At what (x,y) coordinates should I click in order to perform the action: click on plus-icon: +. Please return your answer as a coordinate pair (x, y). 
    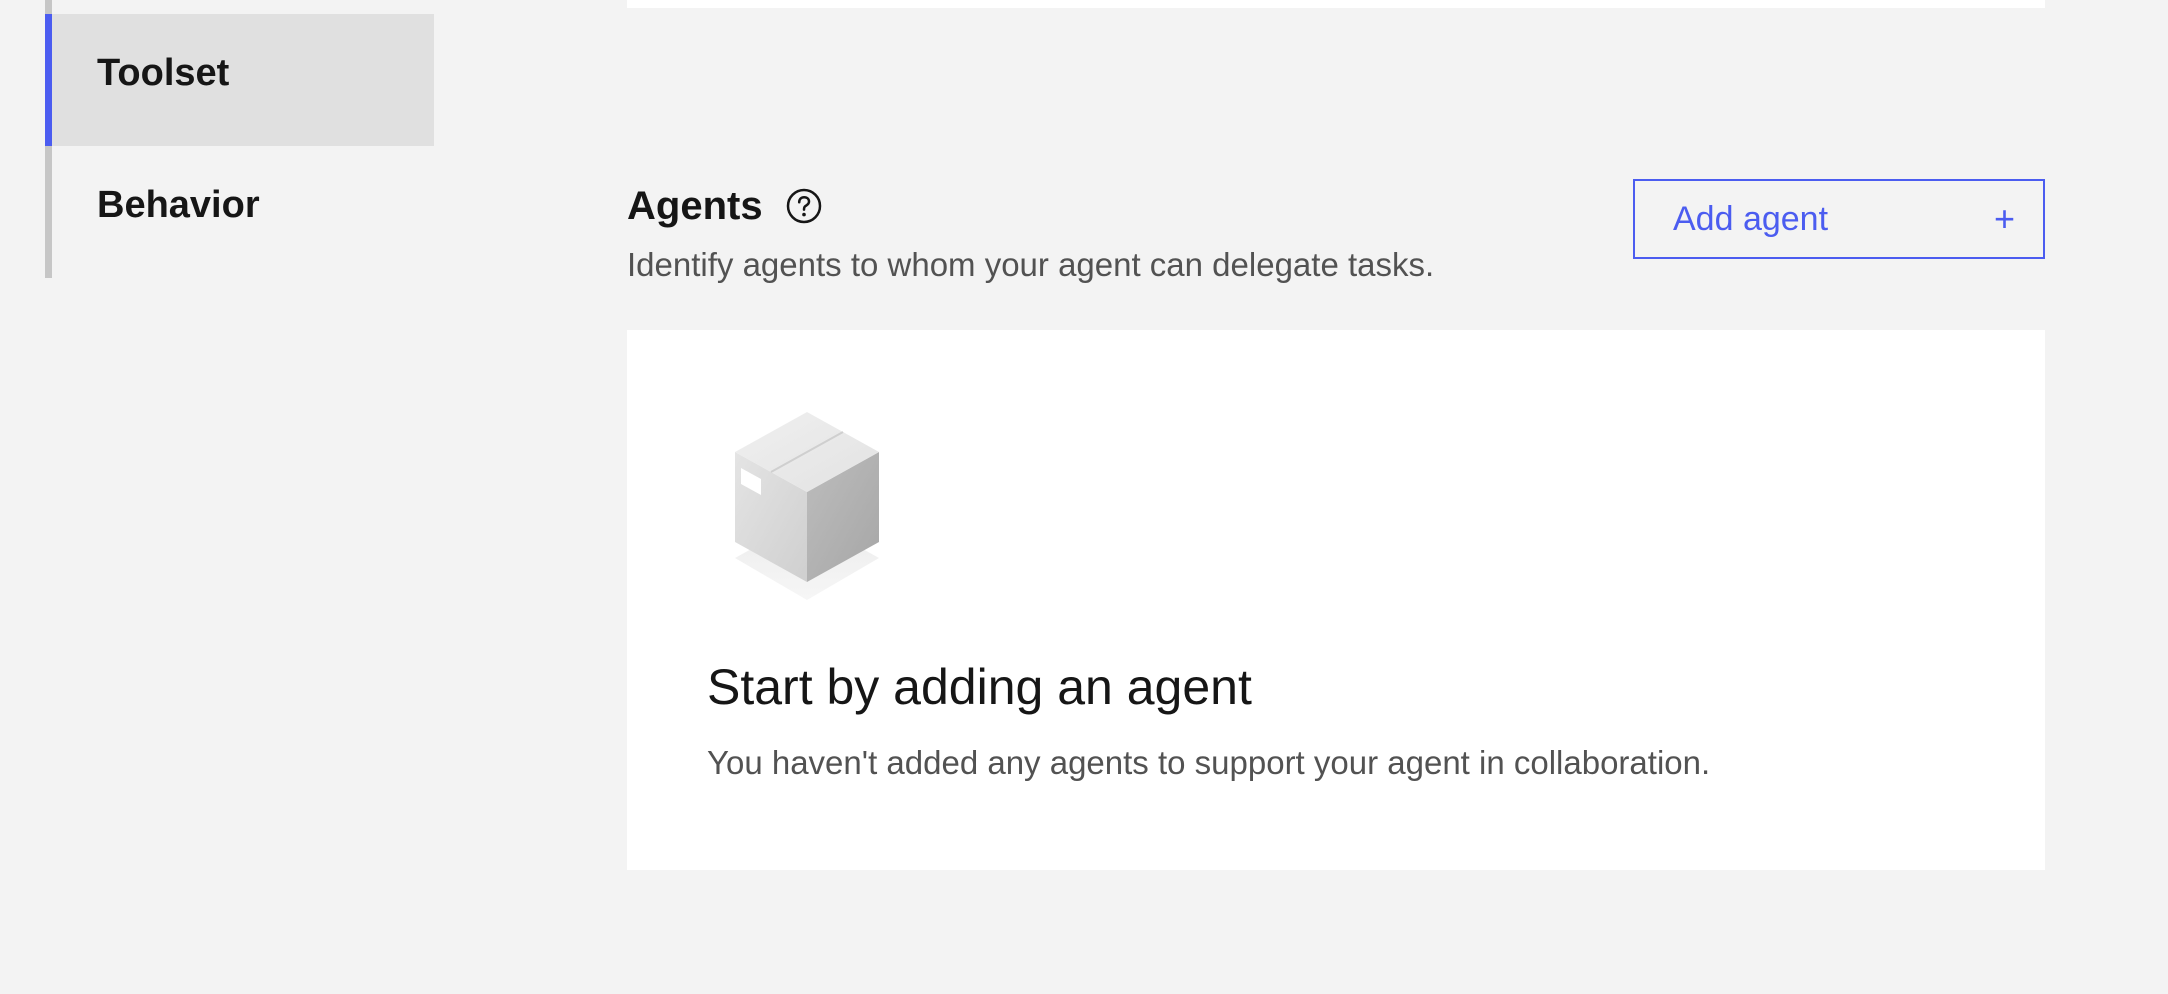
    Looking at the image, I should click on (2004, 218).